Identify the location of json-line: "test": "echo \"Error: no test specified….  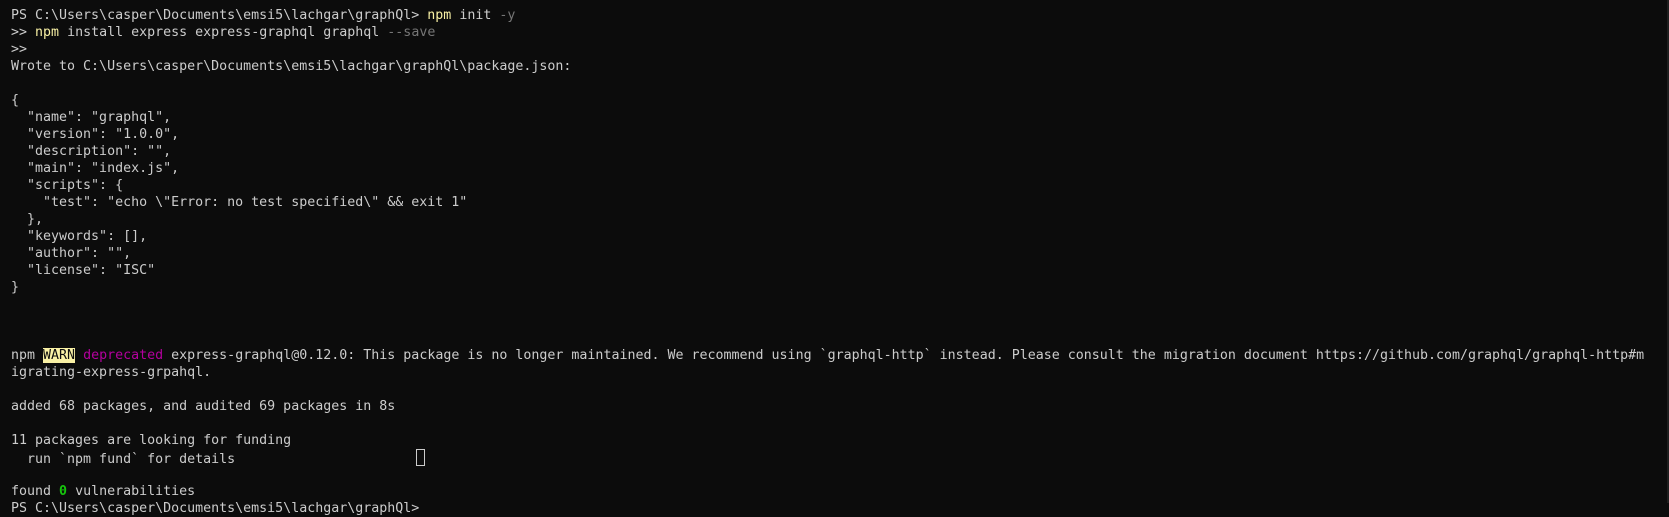
(239, 202).